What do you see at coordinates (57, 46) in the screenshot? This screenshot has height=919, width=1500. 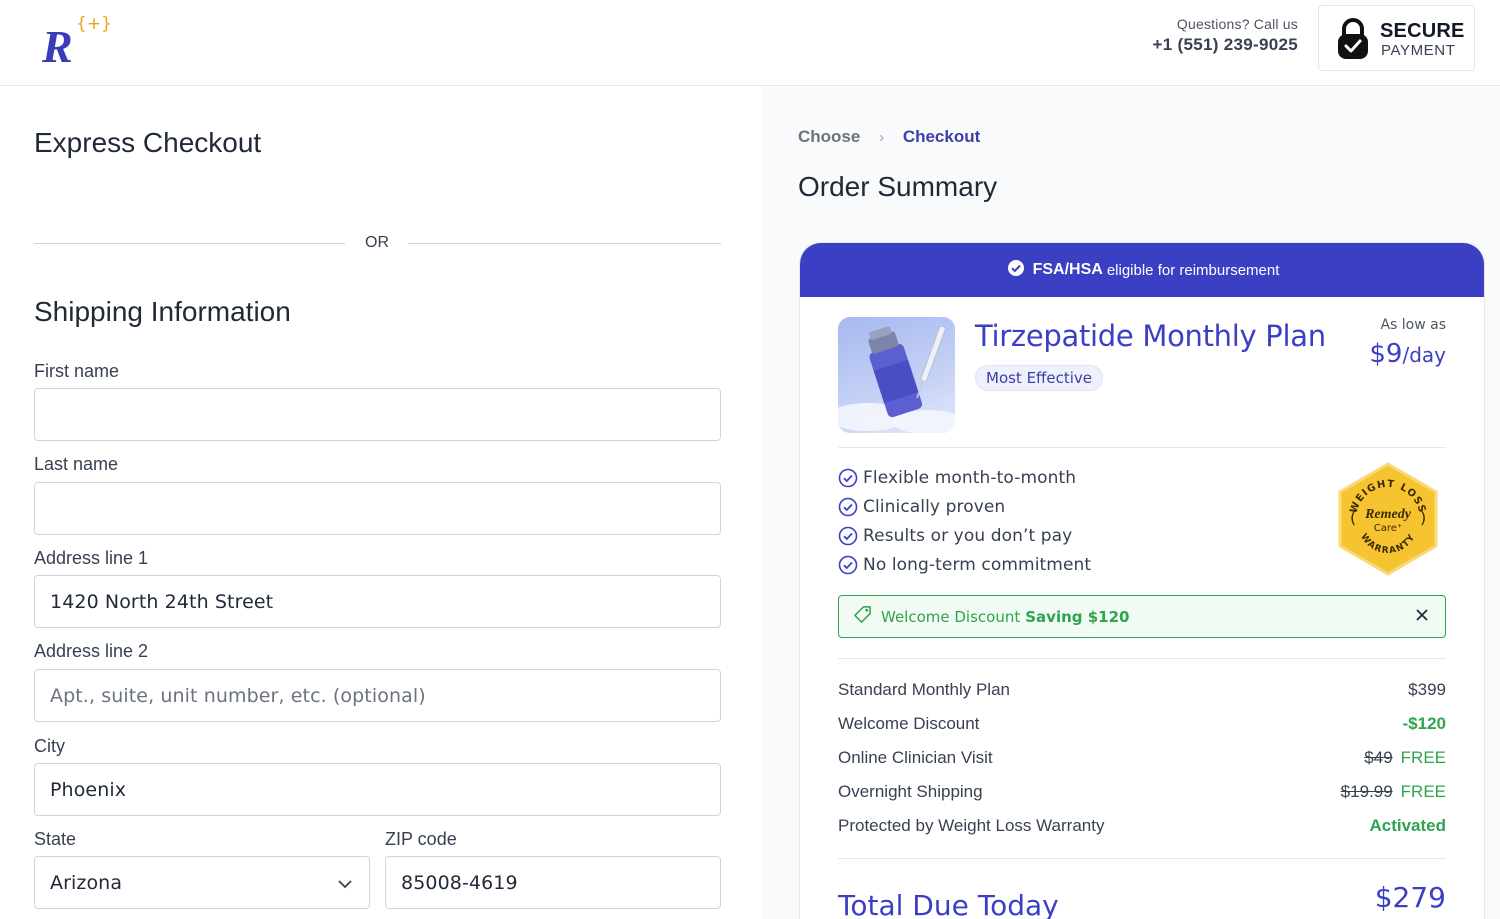 I see `logo-letter: R` at bounding box center [57, 46].